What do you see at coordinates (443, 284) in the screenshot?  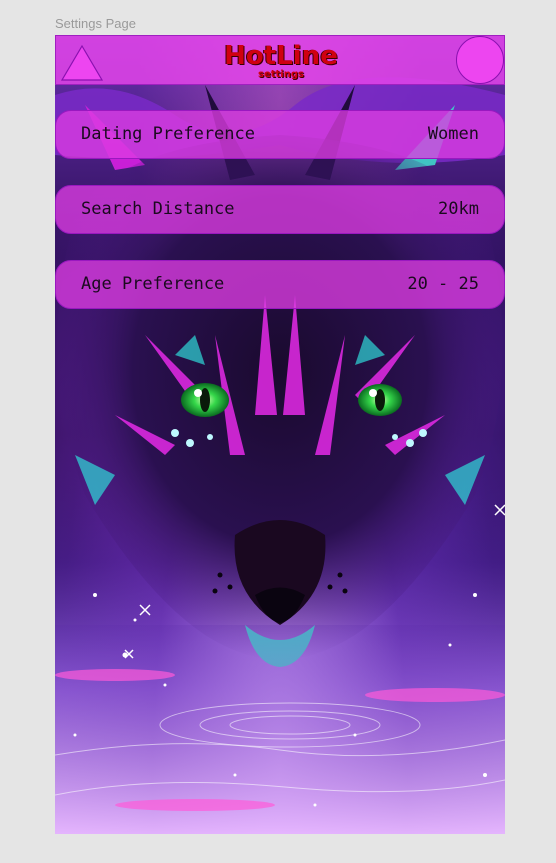 I see `setting-value: 20 - 25` at bounding box center [443, 284].